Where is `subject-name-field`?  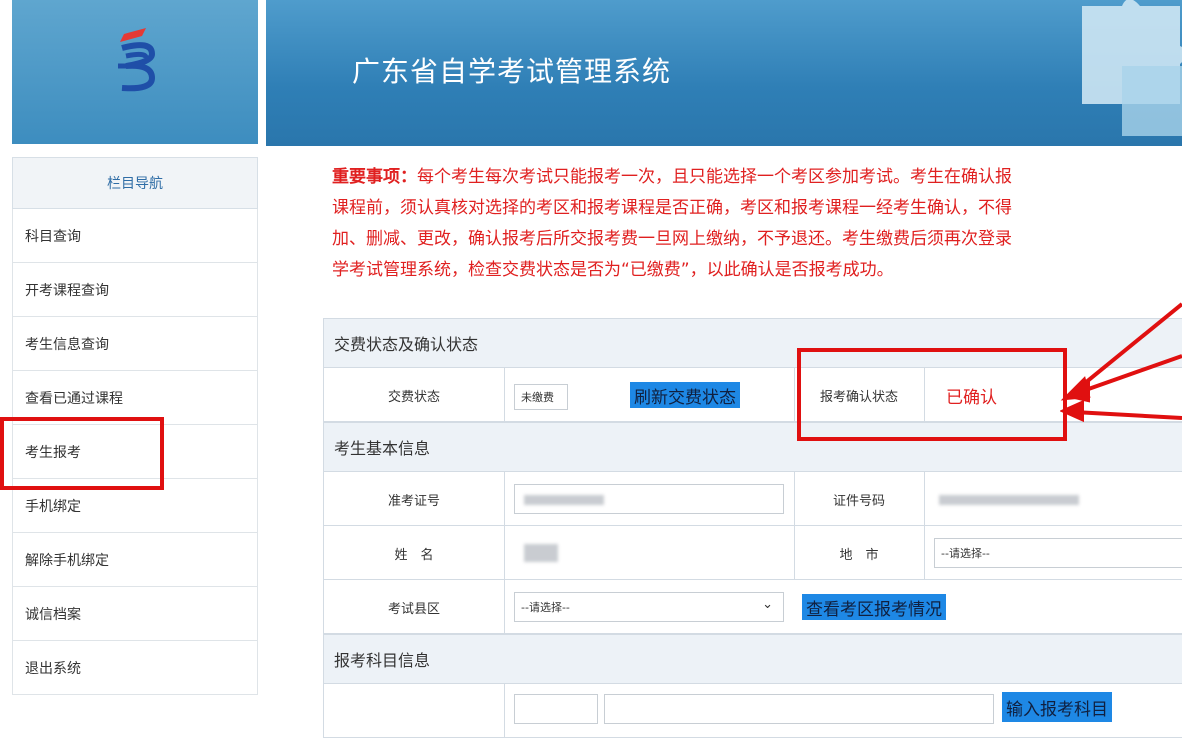 subject-name-field is located at coordinates (799, 709).